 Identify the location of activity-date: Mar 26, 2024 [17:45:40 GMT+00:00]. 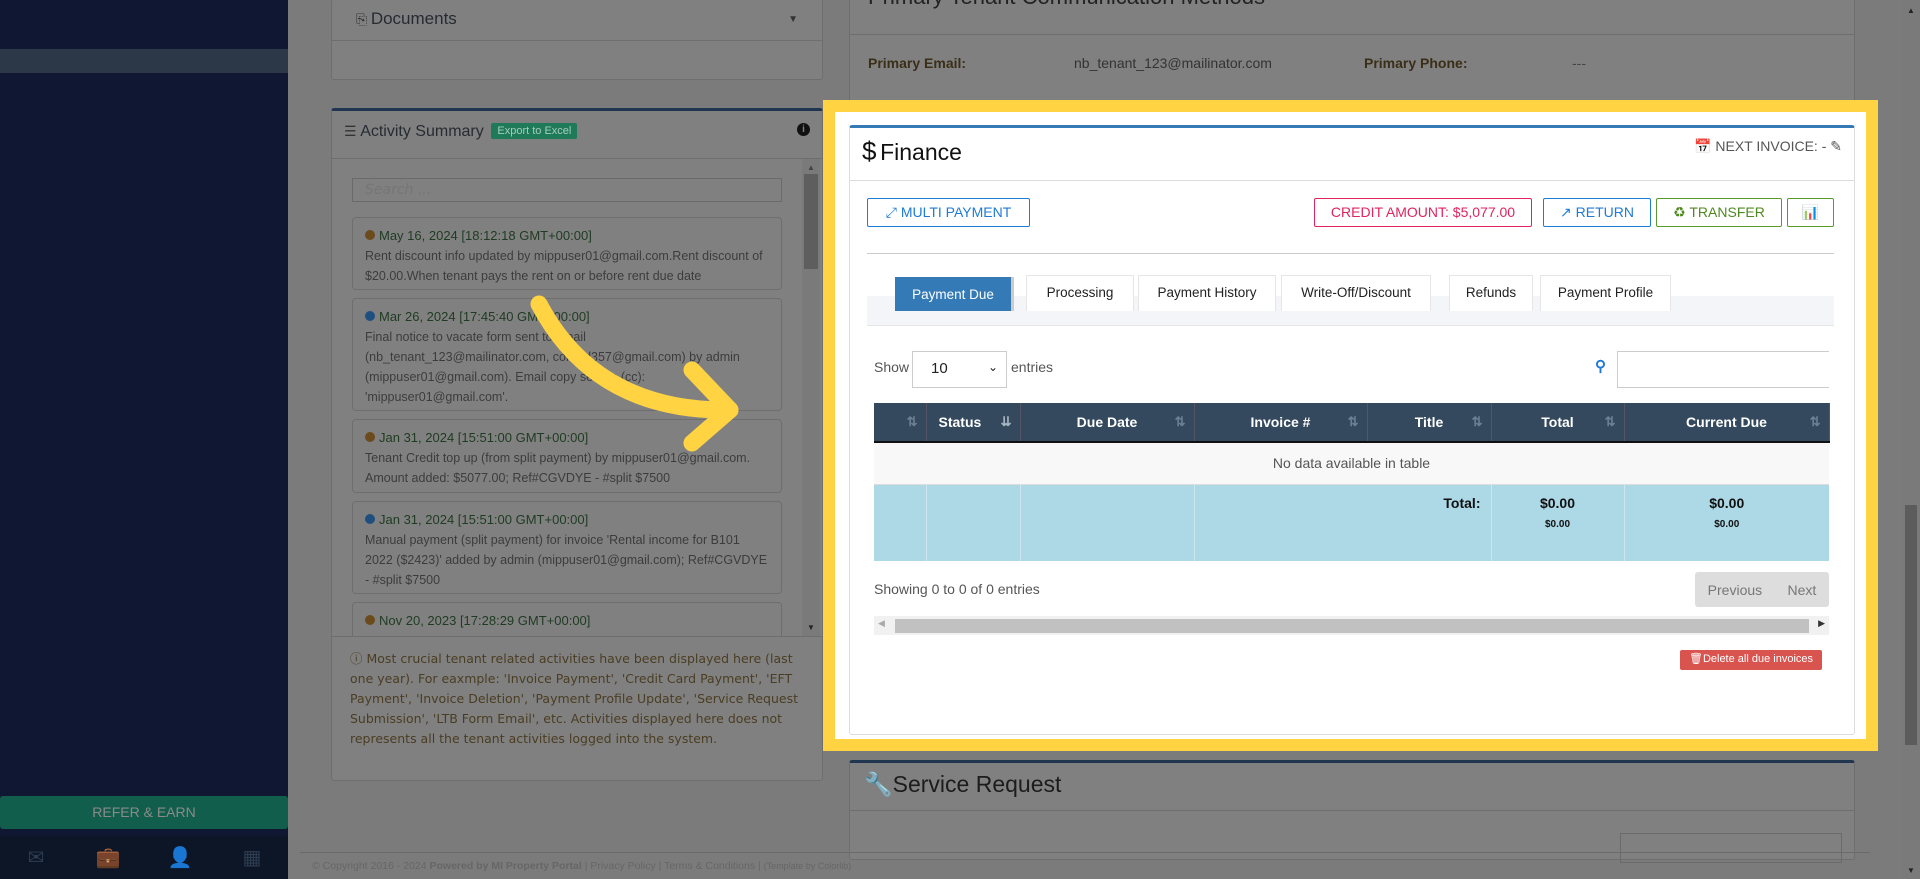
(484, 316).